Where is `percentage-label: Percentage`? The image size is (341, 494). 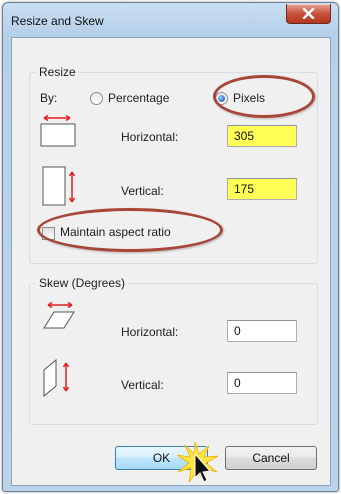 percentage-label: Percentage is located at coordinates (138, 98).